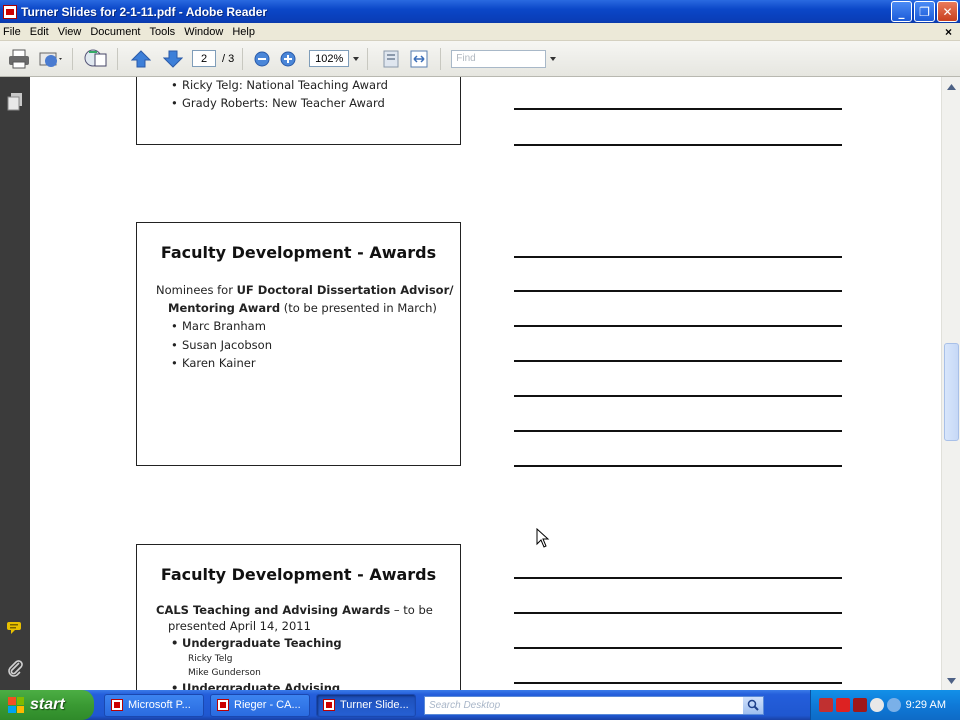  What do you see at coordinates (894, 705) in the screenshot?
I see `help-tray-icon` at bounding box center [894, 705].